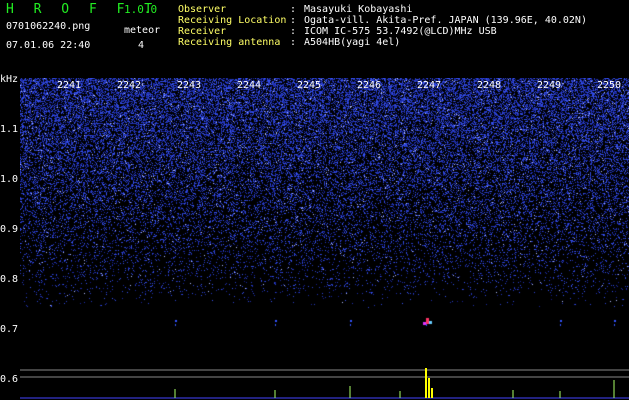 This screenshot has height=400, width=629. What do you see at coordinates (9, 279) in the screenshot?
I see `y-tick-label: 0.8` at bounding box center [9, 279].